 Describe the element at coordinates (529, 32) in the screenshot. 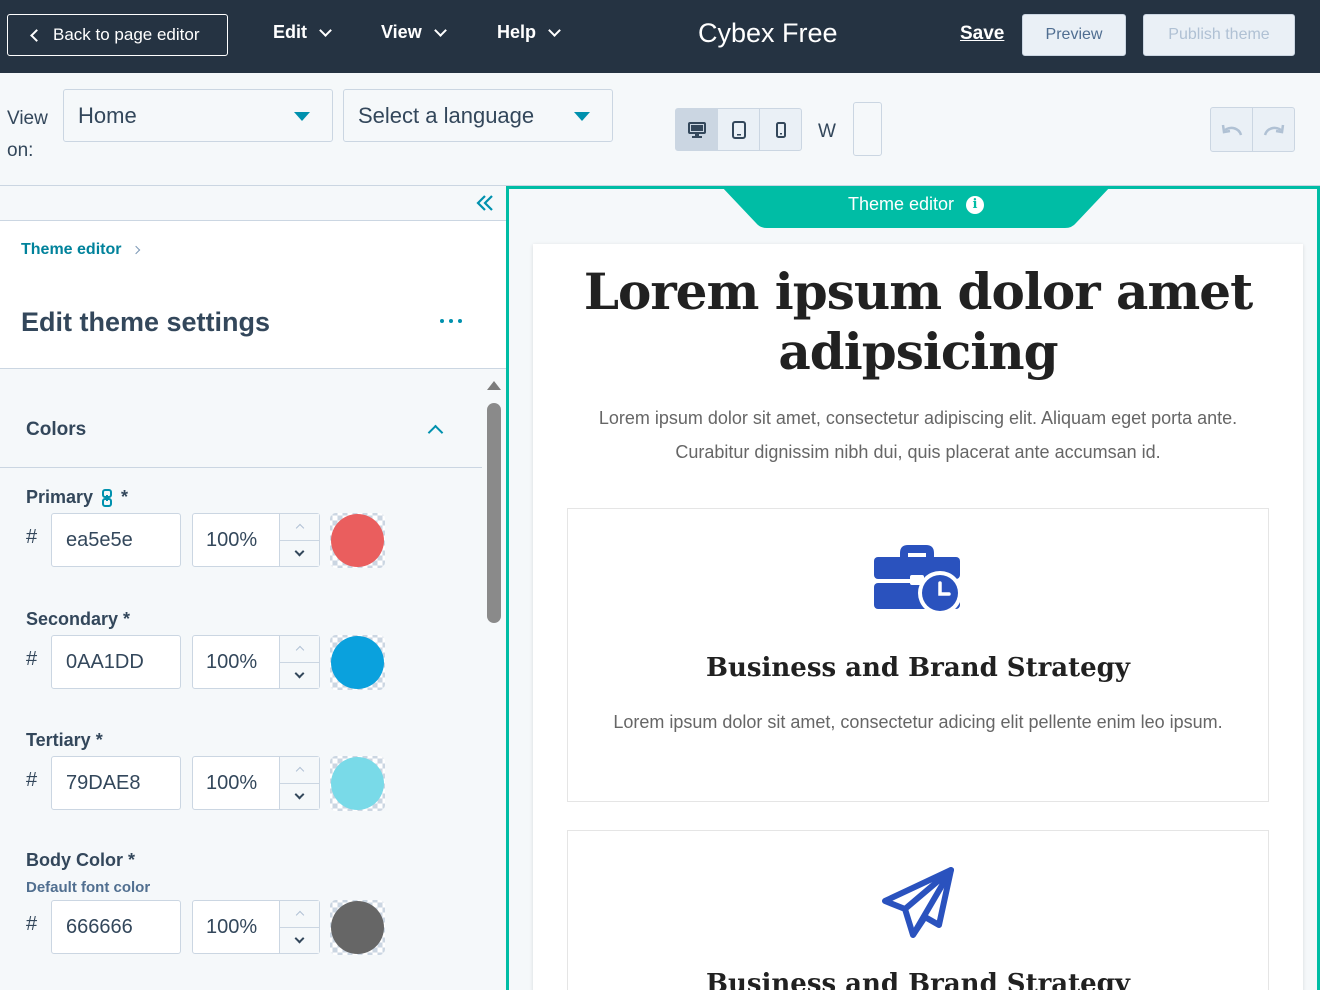

I see `menu-help: Help` at that location.